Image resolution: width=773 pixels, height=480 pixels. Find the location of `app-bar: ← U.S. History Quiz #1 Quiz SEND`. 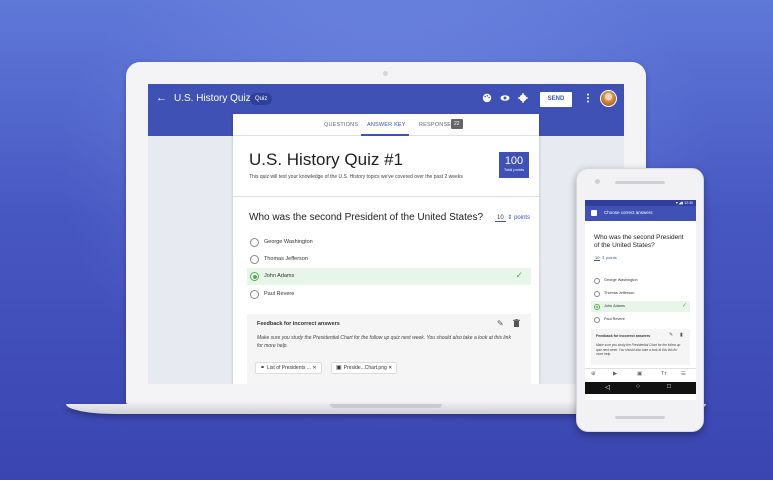

app-bar: ← U.S. History Quiz #1 Quiz SEND is located at coordinates (386, 99).